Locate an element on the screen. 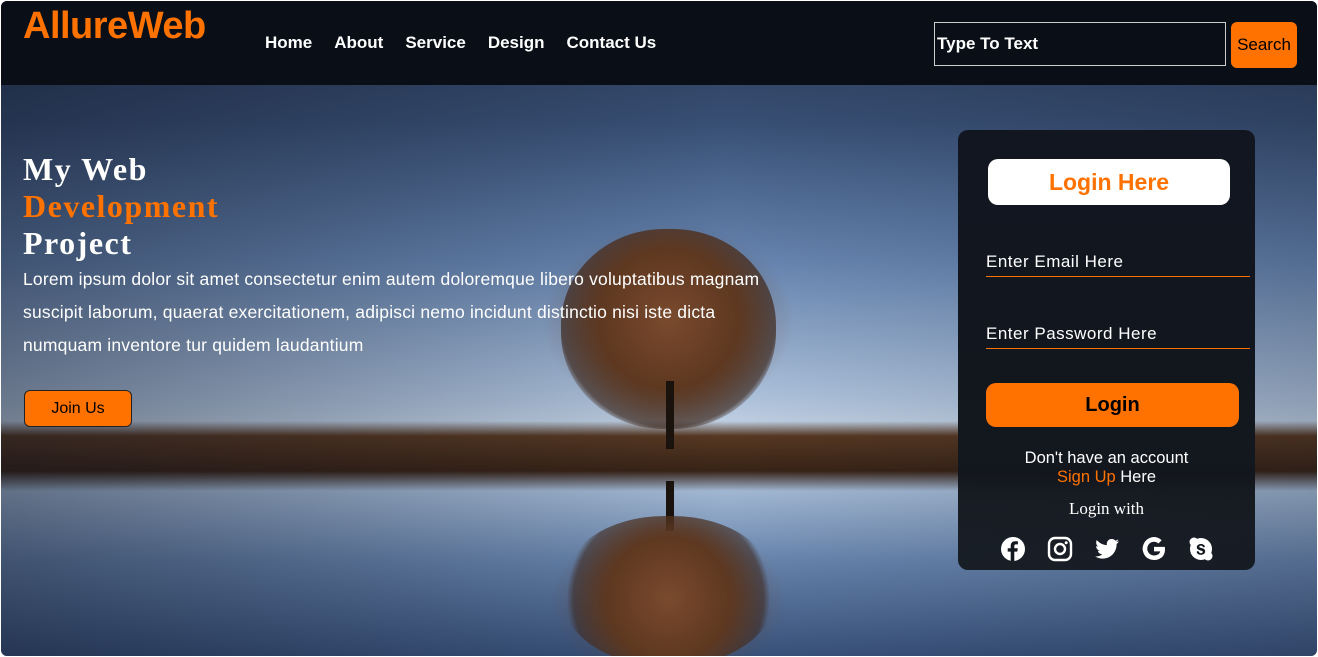  signup-link: Sign Up is located at coordinates (1086, 477).